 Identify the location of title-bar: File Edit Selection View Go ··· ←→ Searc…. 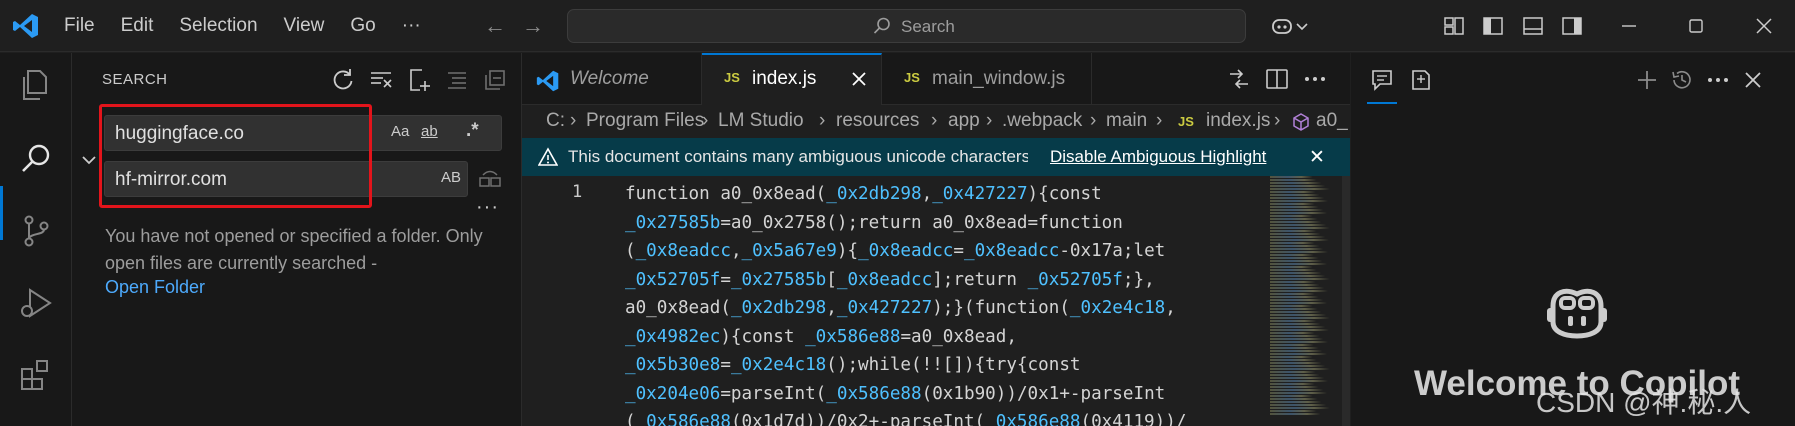
(897, 26).